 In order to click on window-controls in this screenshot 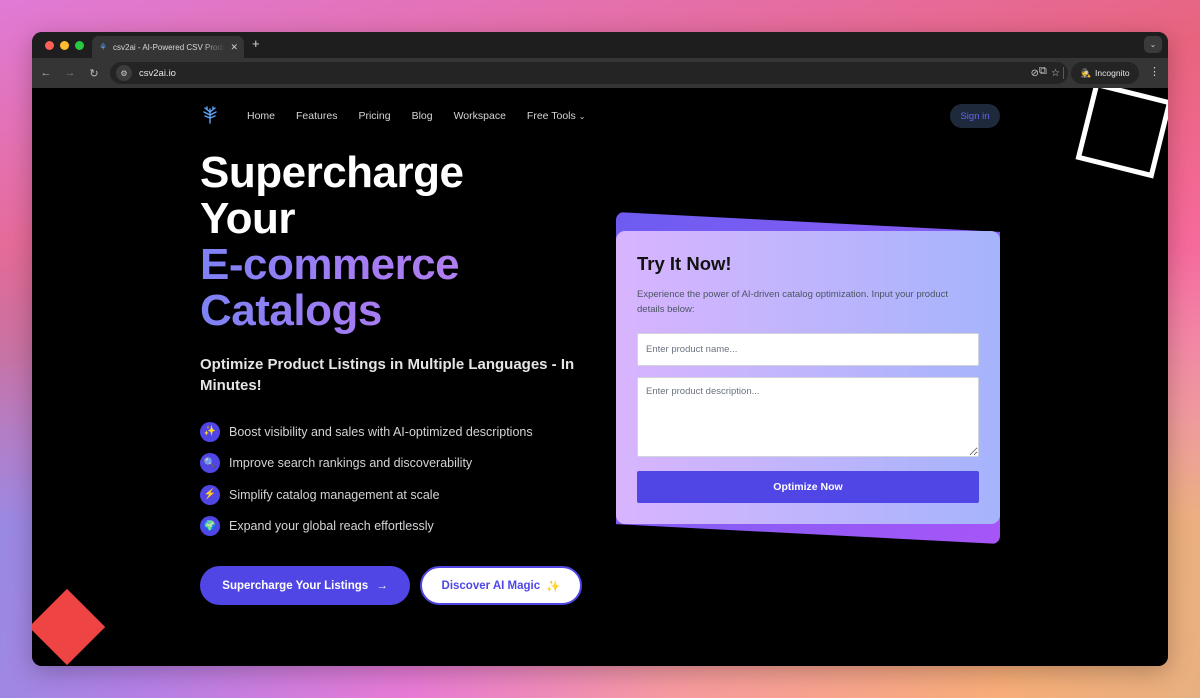, I will do `click(64, 45)`.